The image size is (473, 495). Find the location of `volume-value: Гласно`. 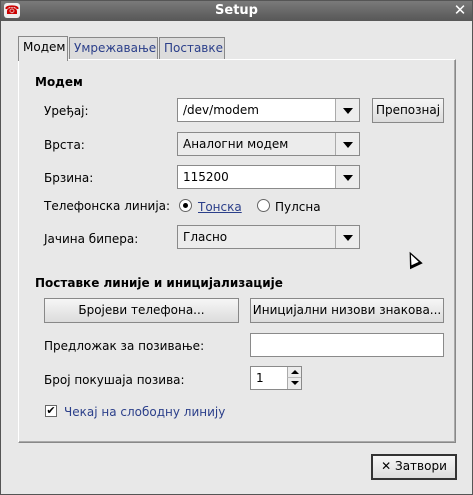

volume-value: Гласно is located at coordinates (205, 237).